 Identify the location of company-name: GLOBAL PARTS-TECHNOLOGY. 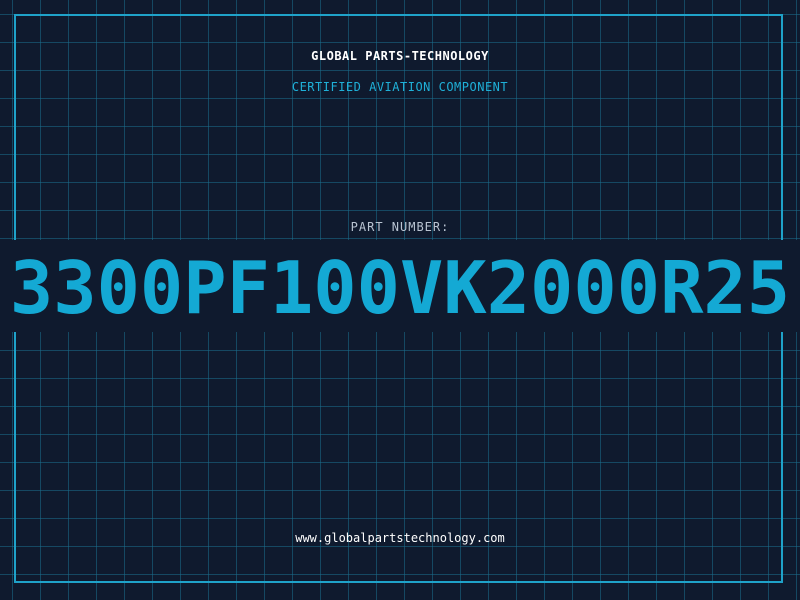
(400, 56).